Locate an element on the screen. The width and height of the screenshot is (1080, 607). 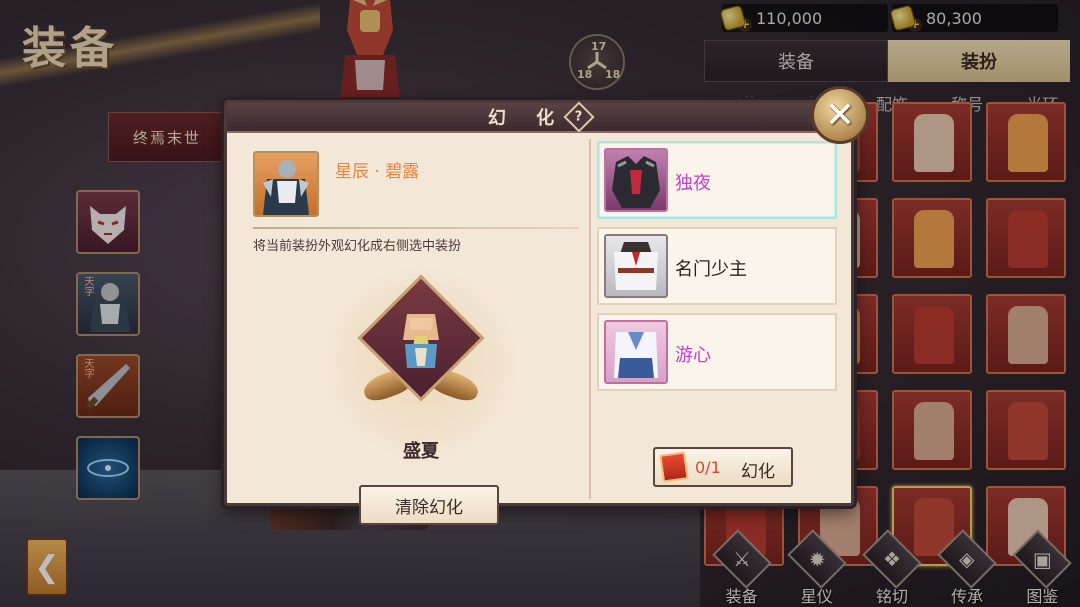
dialog-description: 将当前装扮外观幻化成右侧选中装扮 is located at coordinates (357, 246).